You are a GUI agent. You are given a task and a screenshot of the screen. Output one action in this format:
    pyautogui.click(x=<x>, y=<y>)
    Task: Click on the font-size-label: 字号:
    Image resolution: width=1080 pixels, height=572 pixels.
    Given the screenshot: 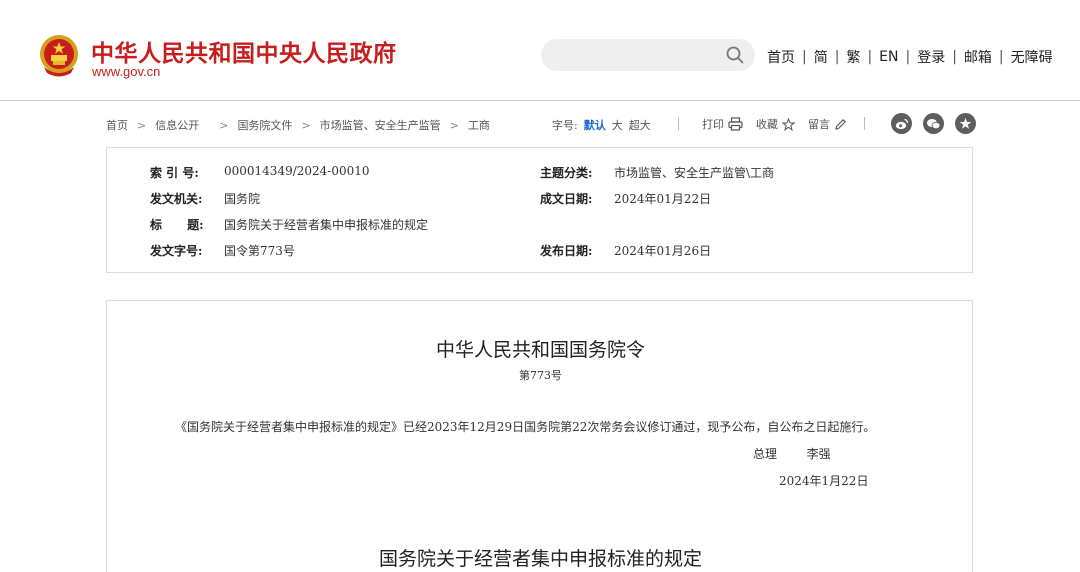 What is the action you would take?
    pyautogui.click(x=565, y=125)
    